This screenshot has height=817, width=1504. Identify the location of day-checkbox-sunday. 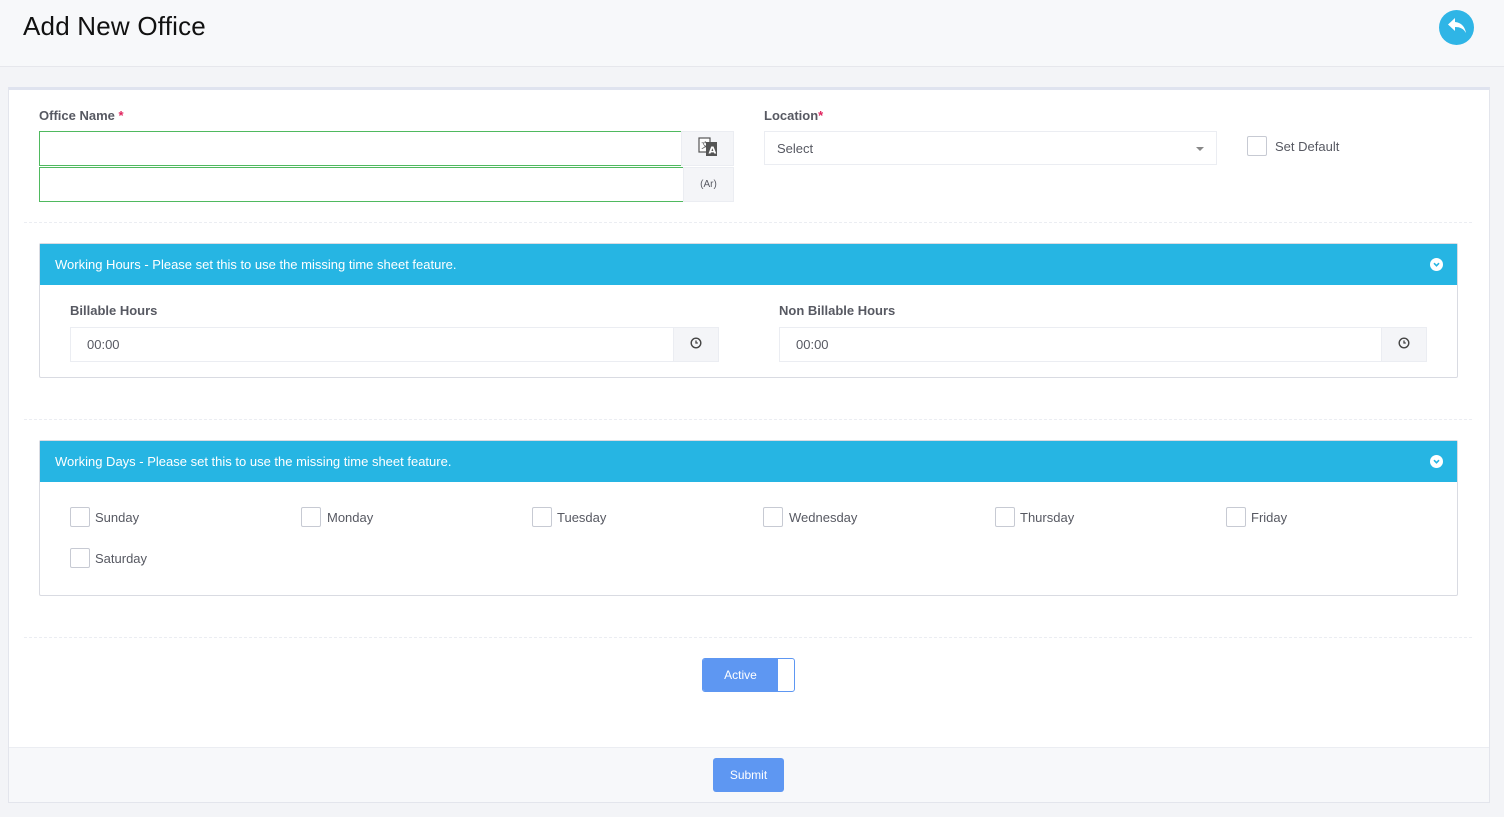
(80, 517).